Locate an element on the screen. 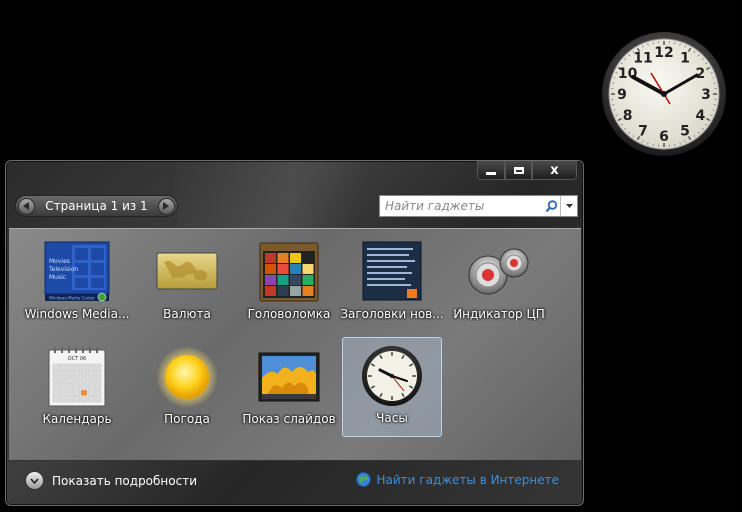  previous-page-button is located at coordinates (26, 206).